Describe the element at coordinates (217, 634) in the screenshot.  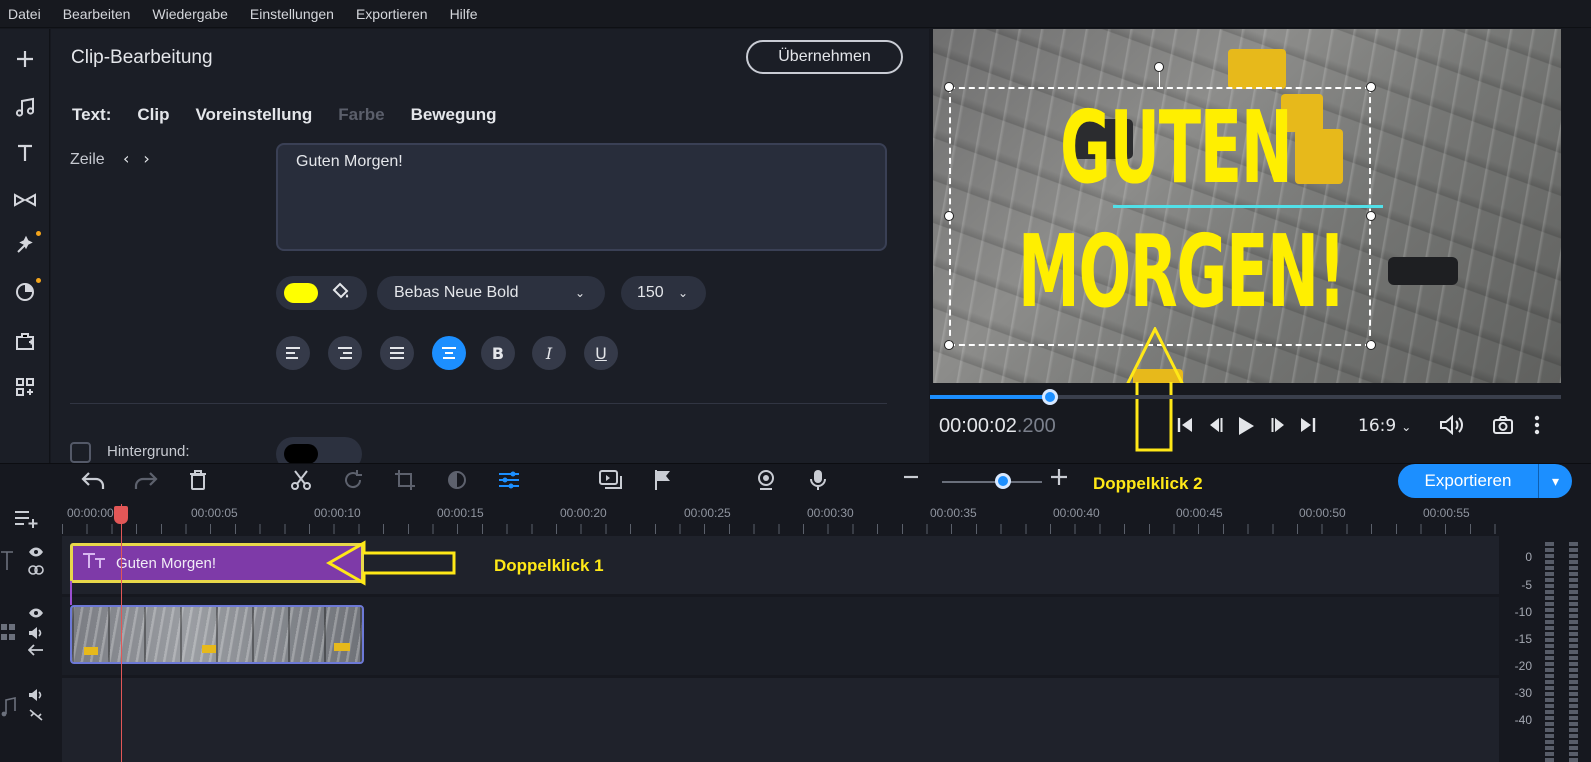
I see `video-clip` at that location.